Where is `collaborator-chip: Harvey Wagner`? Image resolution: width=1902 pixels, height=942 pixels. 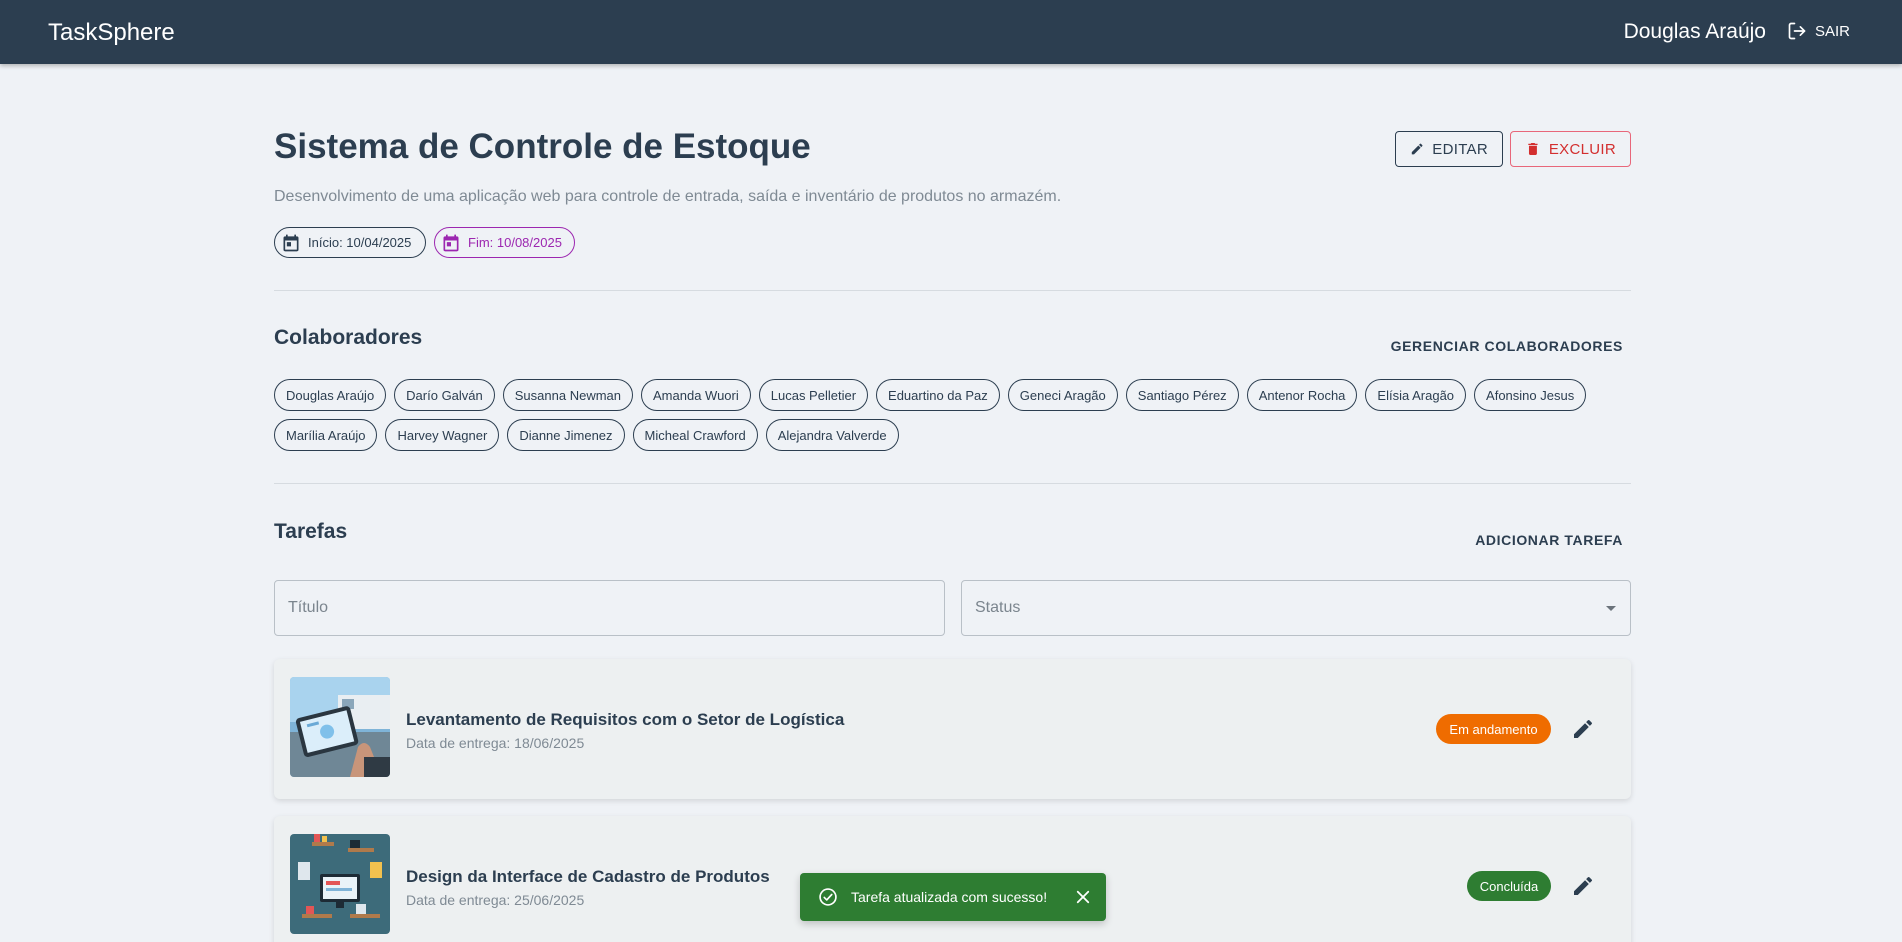
collaborator-chip: Harvey Wagner is located at coordinates (442, 435).